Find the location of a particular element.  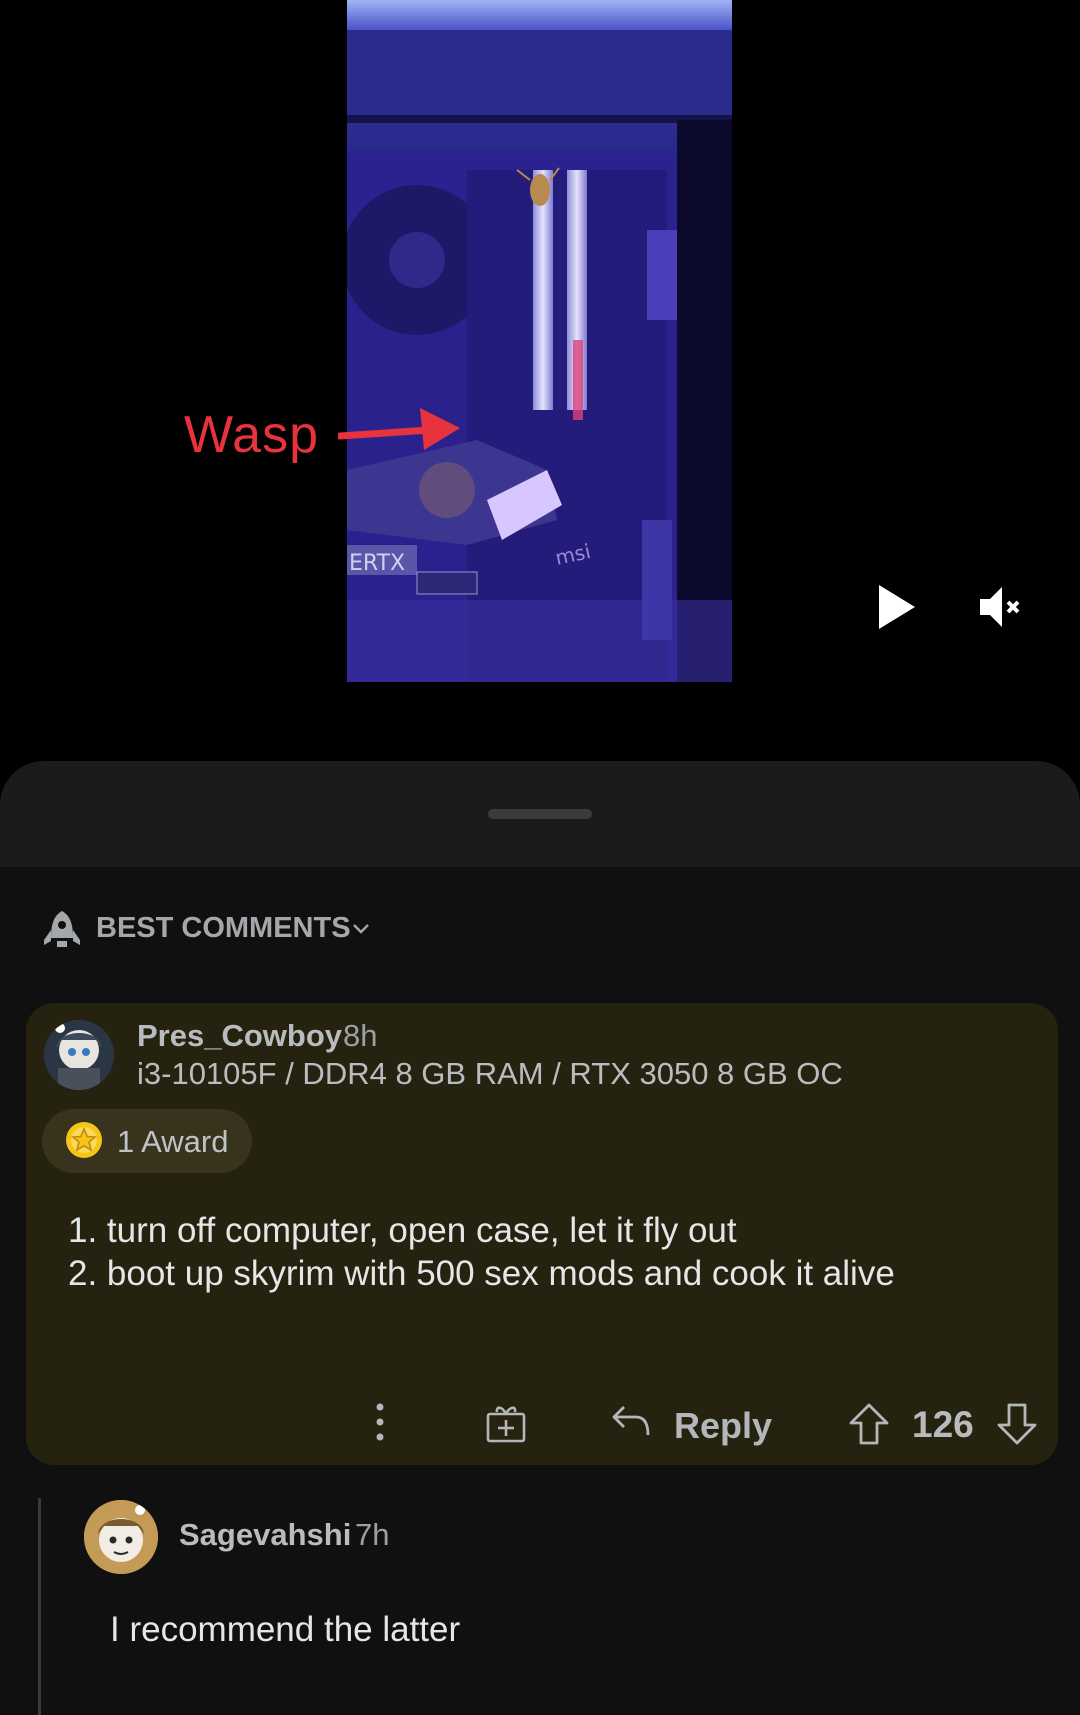

chevron-down-icon is located at coordinates (361, 929).